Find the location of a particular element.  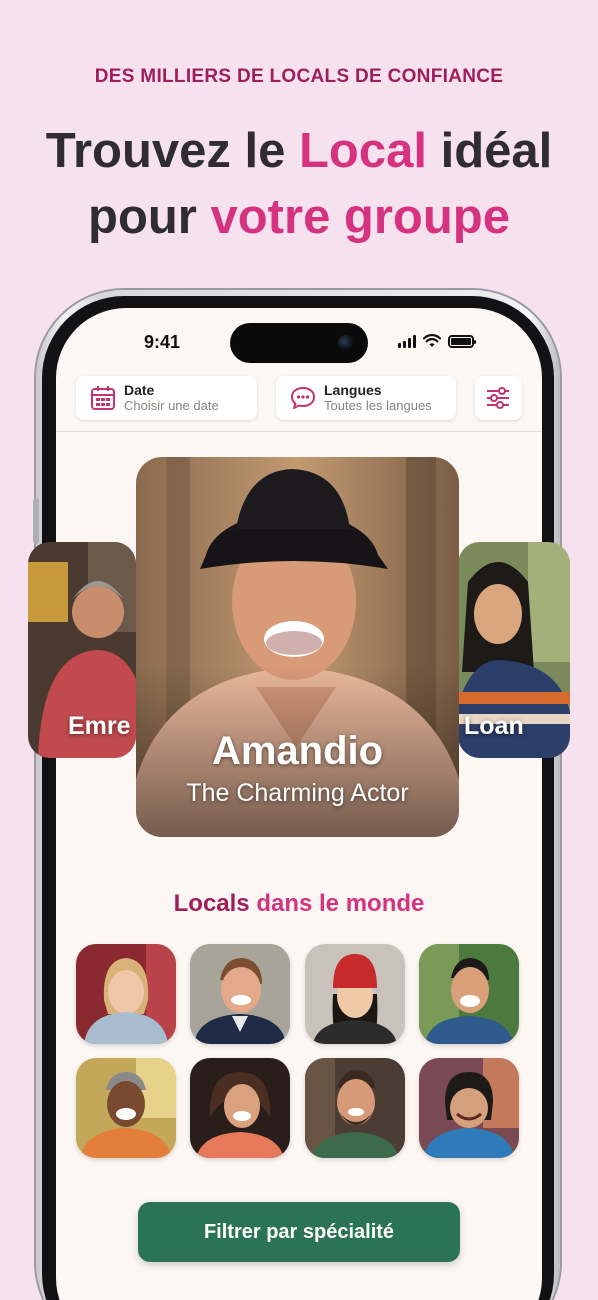

languages-filter-placeholder: Toutes les langues is located at coordinates (378, 405).